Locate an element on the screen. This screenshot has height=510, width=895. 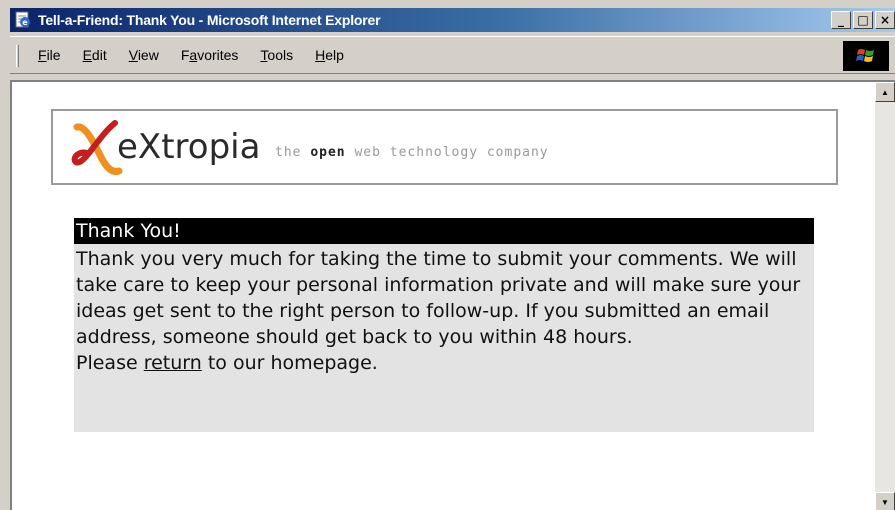
scroll-down-arrow-icon: ▼ is located at coordinates (885, 501).